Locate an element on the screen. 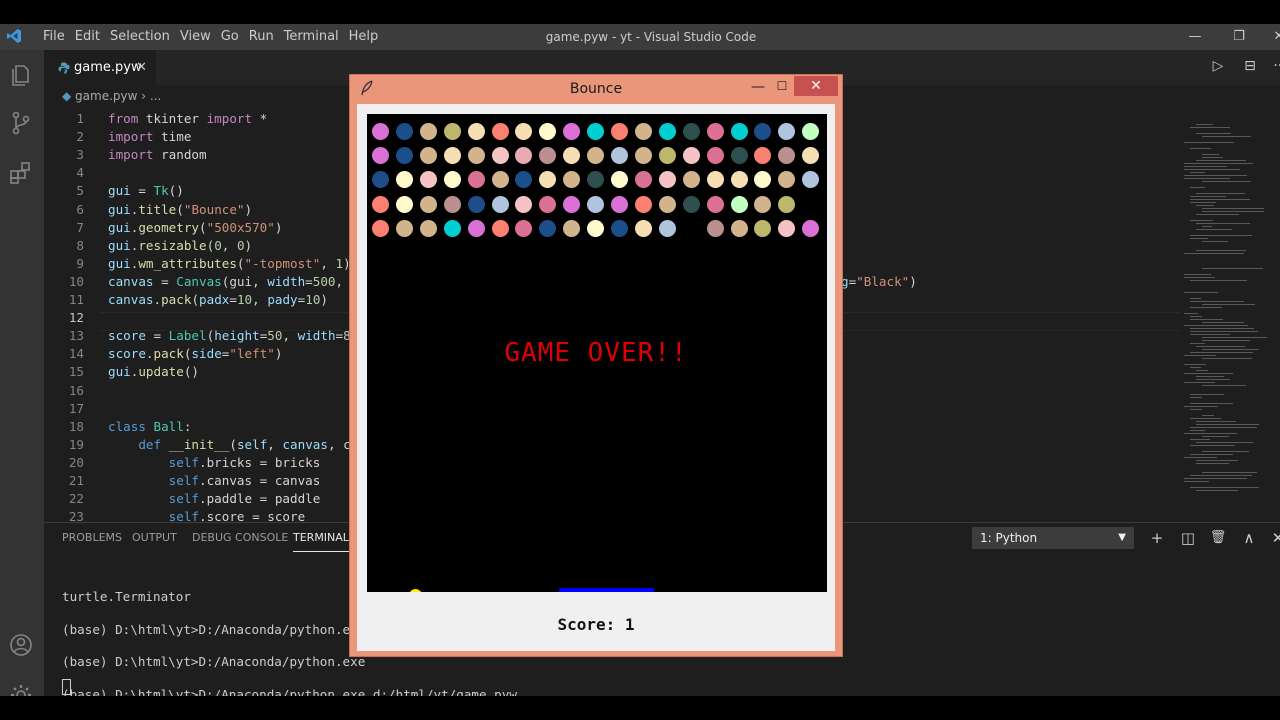  terminal-line: turtle.Terminator is located at coordinates (126, 596).